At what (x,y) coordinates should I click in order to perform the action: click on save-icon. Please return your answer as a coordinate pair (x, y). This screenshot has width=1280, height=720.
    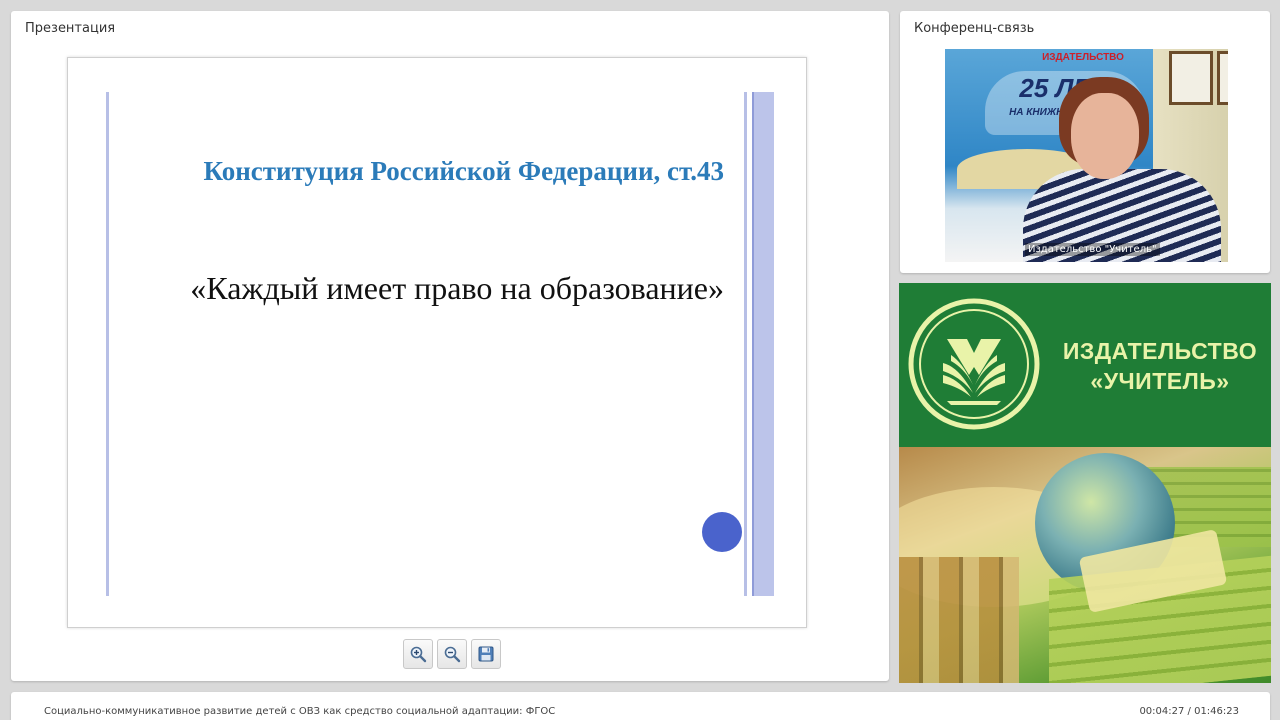
    Looking at the image, I should click on (486, 654).